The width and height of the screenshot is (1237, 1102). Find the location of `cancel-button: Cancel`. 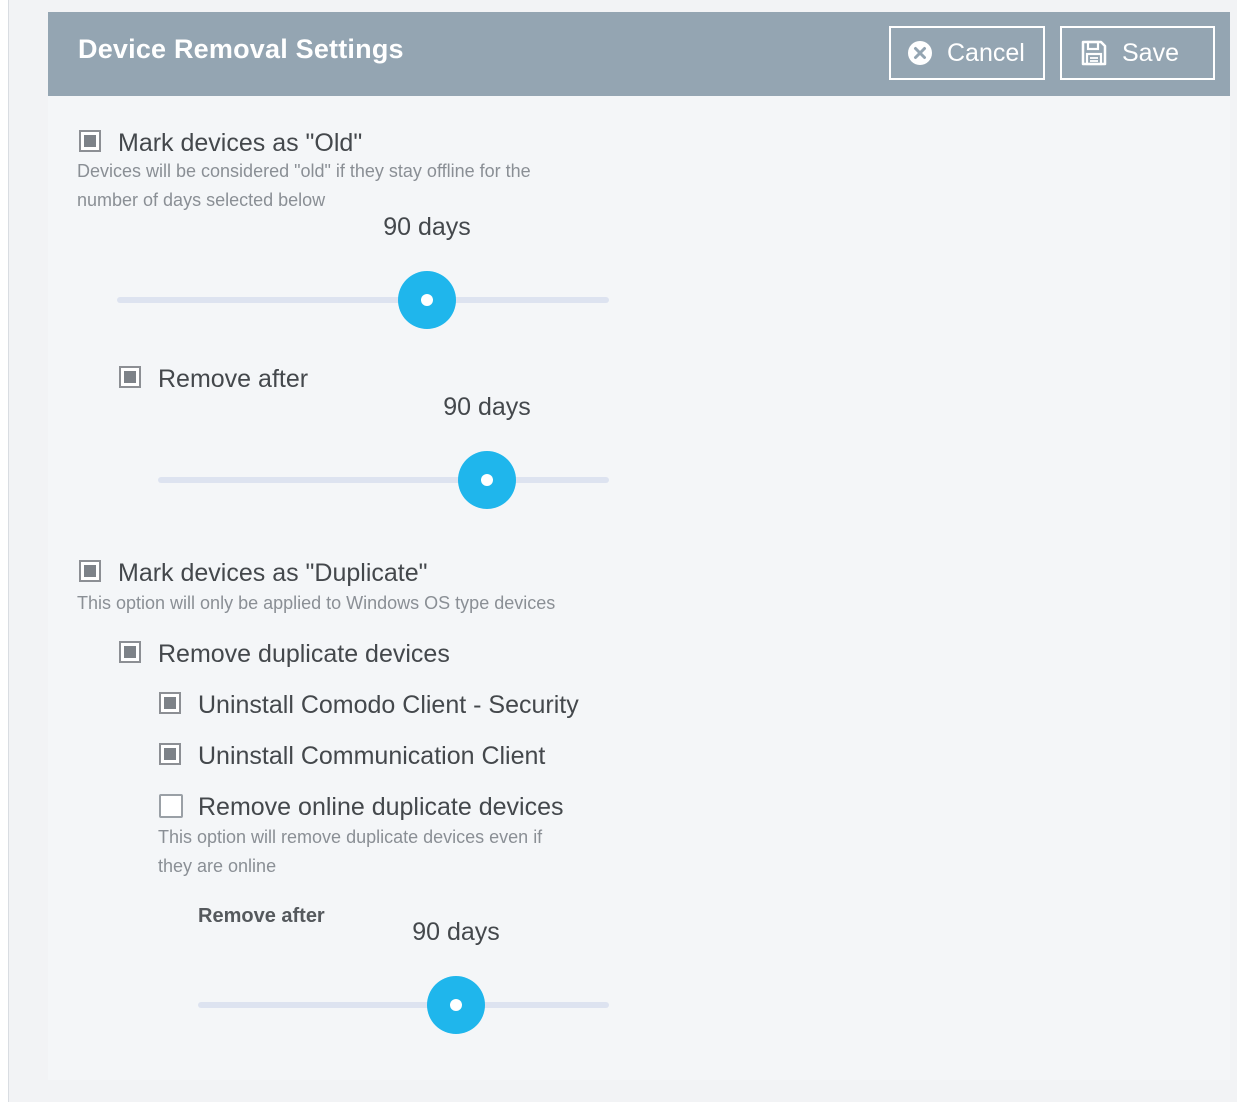

cancel-button: Cancel is located at coordinates (967, 53).